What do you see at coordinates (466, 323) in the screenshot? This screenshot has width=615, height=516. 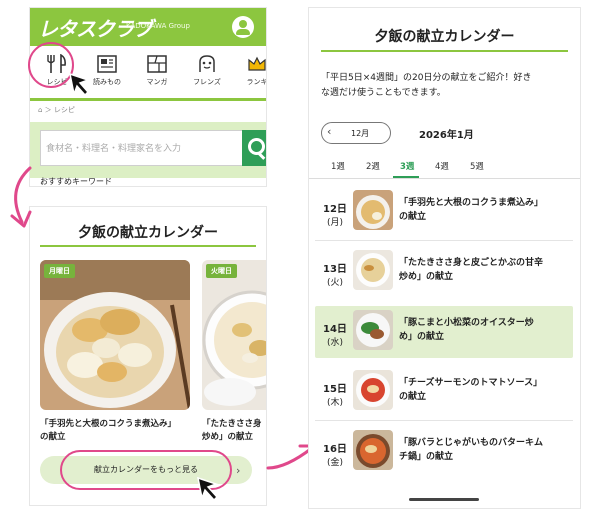 I see `menu-line: 「豚こまと小松菜のオイスター炒` at bounding box center [466, 323].